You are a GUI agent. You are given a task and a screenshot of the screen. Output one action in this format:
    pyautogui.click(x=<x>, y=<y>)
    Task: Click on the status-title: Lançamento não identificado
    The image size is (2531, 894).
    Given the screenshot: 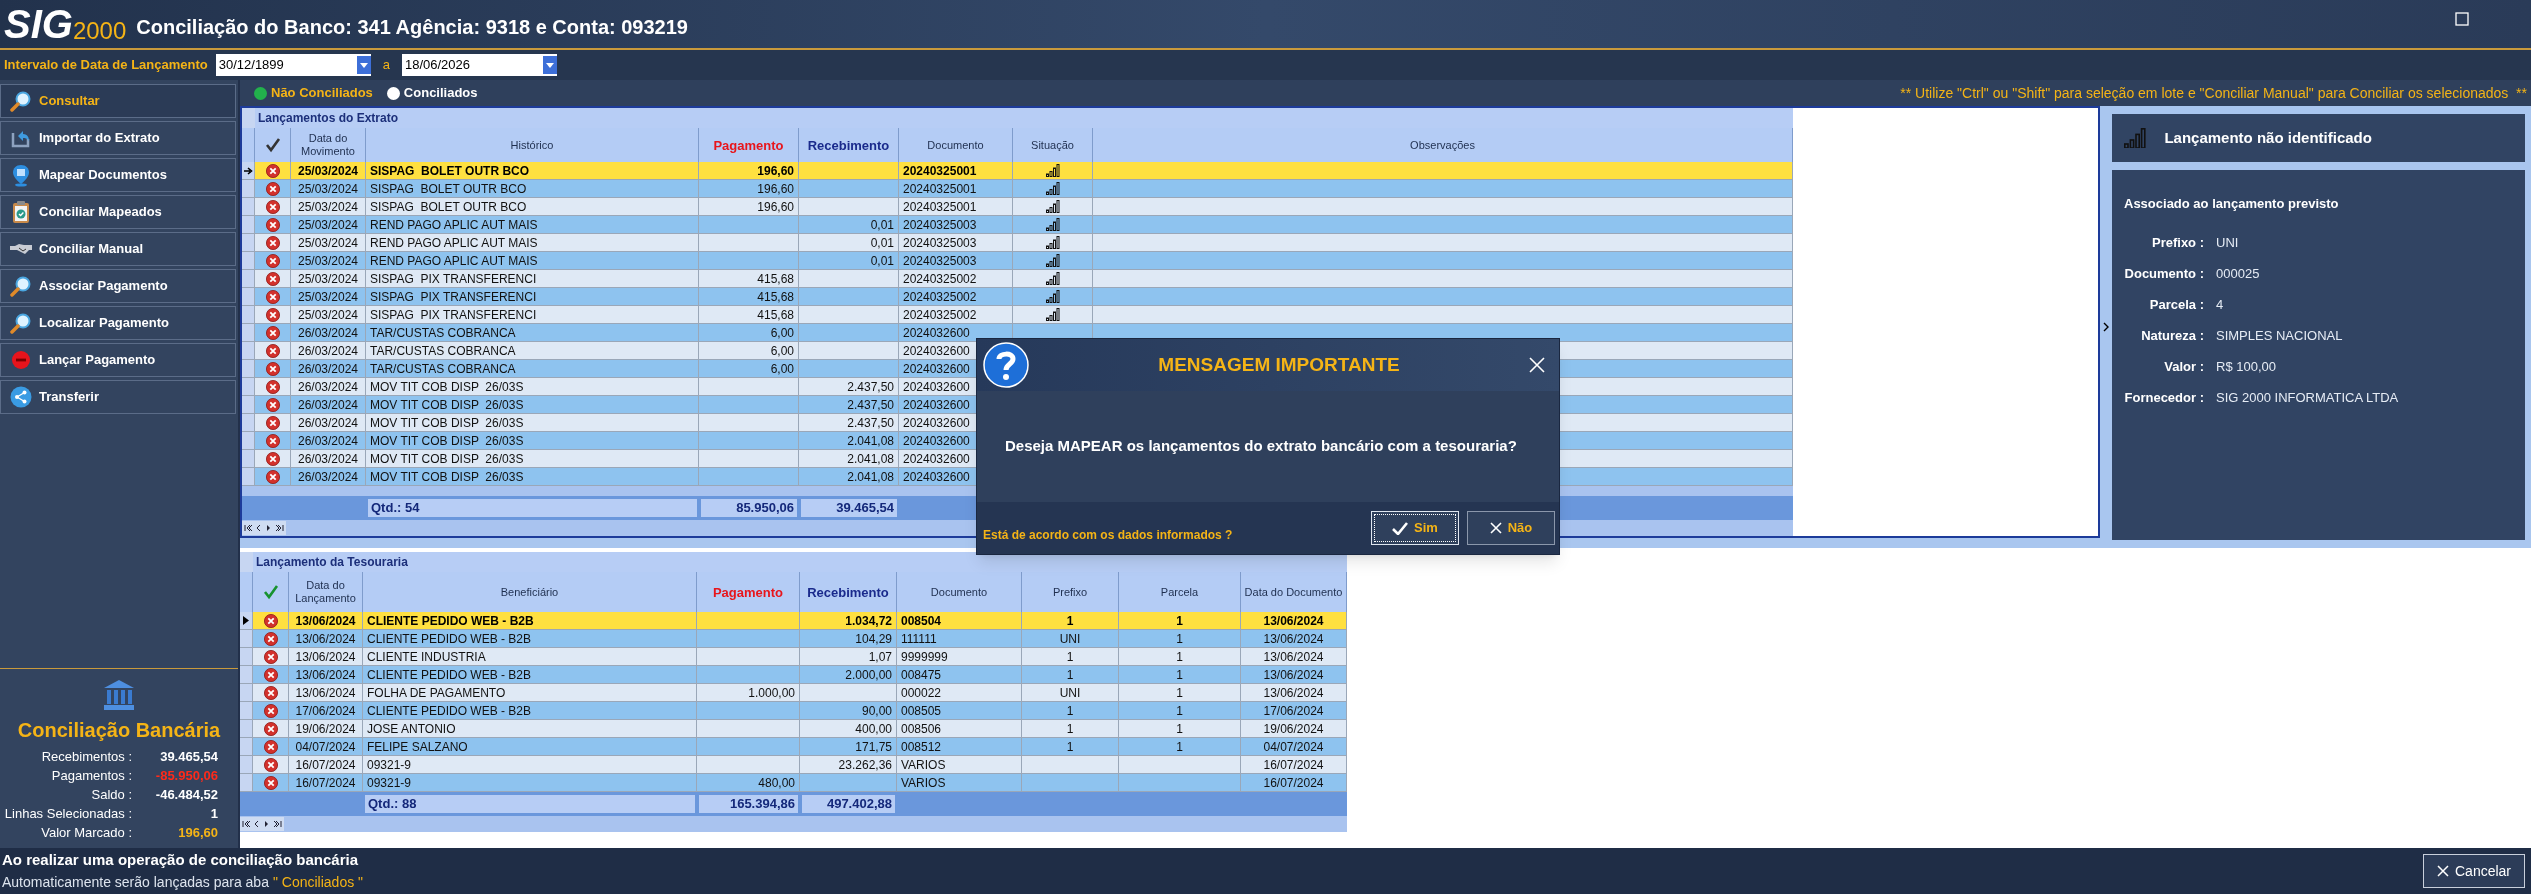 What is the action you would take?
    pyautogui.click(x=2268, y=137)
    